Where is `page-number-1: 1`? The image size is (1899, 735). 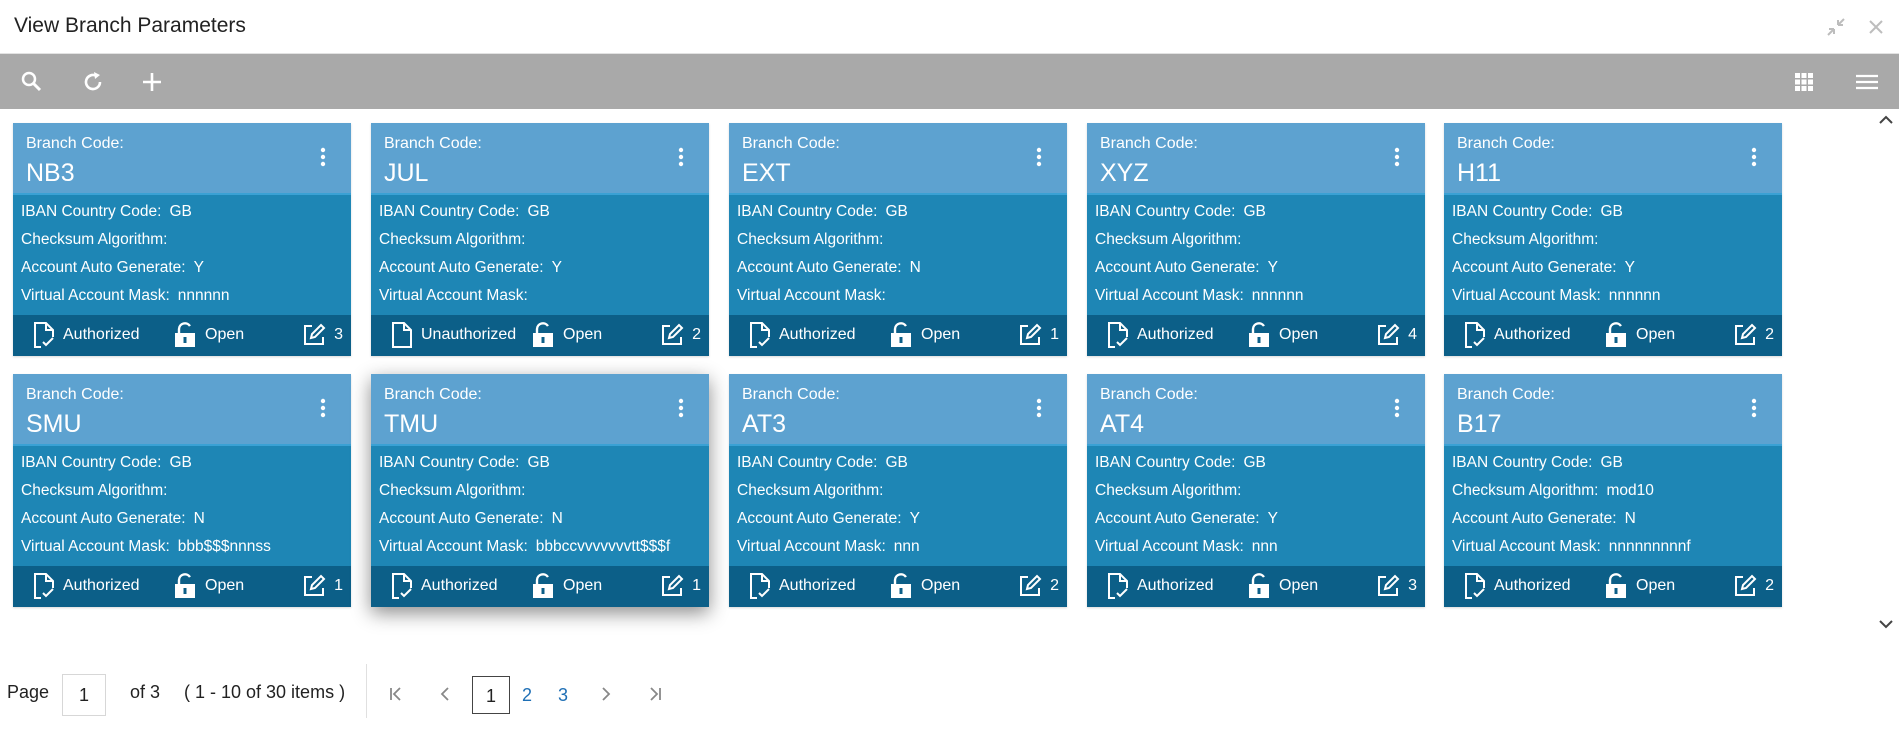
page-number-1: 1 is located at coordinates (491, 695).